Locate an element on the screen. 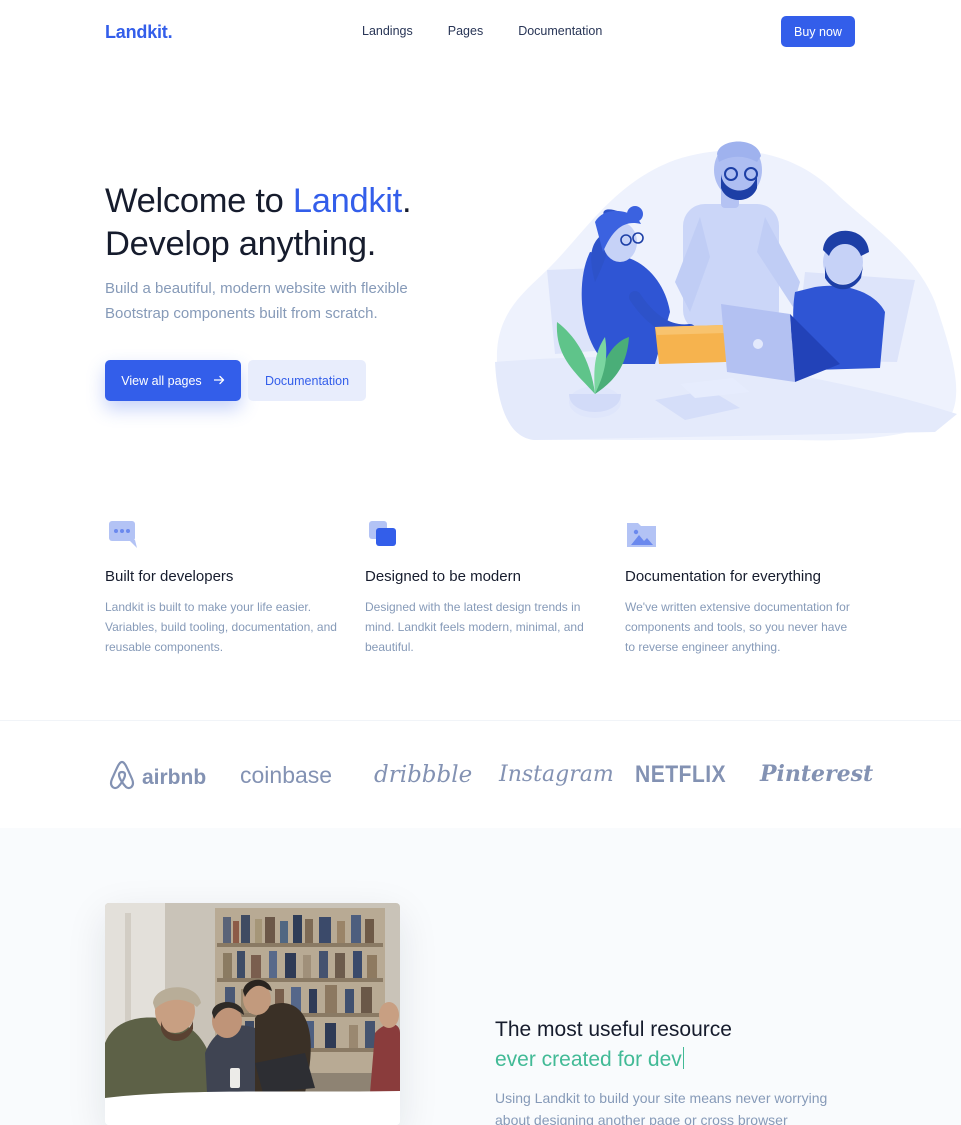 The width and height of the screenshot is (961, 1125). hero-title-prefix: Welcome to is located at coordinates (199, 201).